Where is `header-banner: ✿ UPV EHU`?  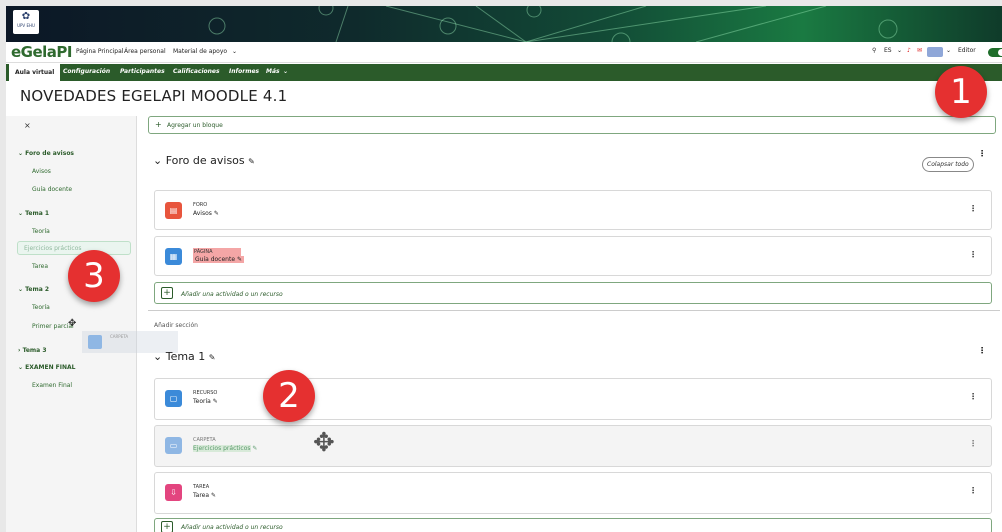
header-banner: ✿ UPV EHU is located at coordinates (504, 24).